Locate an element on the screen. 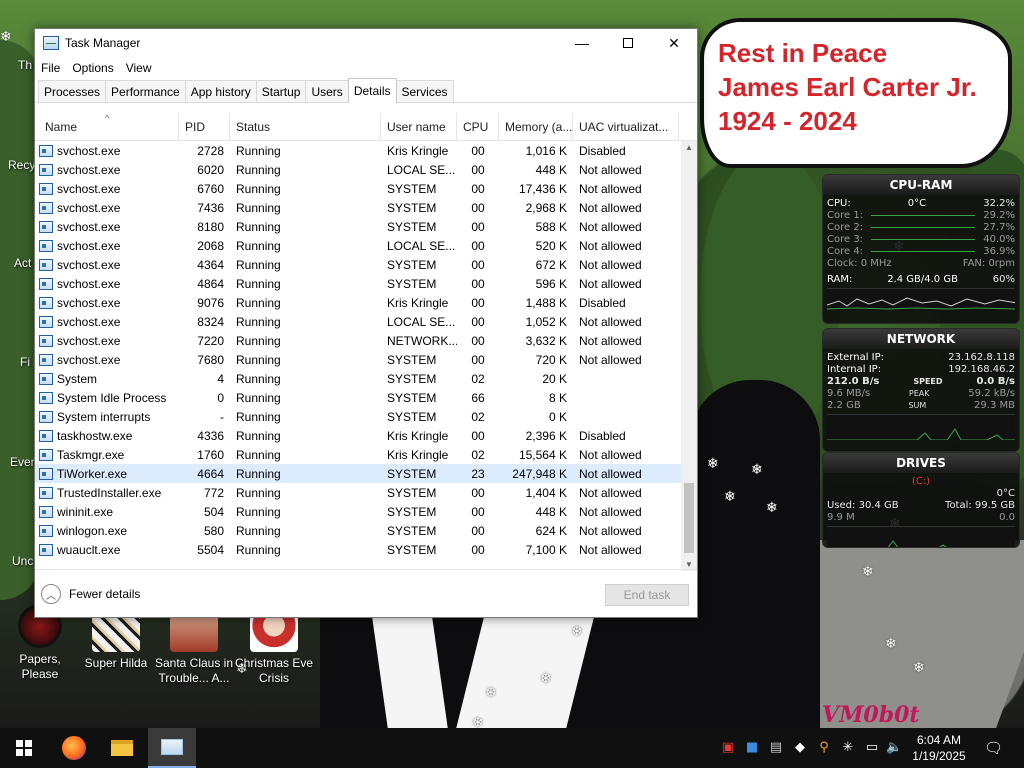 The width and height of the screenshot is (1024, 768). tab-services: Services is located at coordinates (424, 91).